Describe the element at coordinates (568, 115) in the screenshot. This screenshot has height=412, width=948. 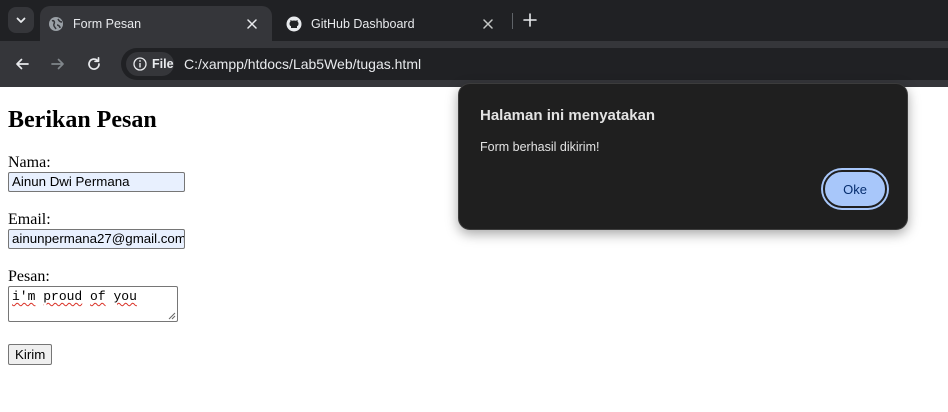
I see `dialog-title: Halaman ini menyatakan` at that location.